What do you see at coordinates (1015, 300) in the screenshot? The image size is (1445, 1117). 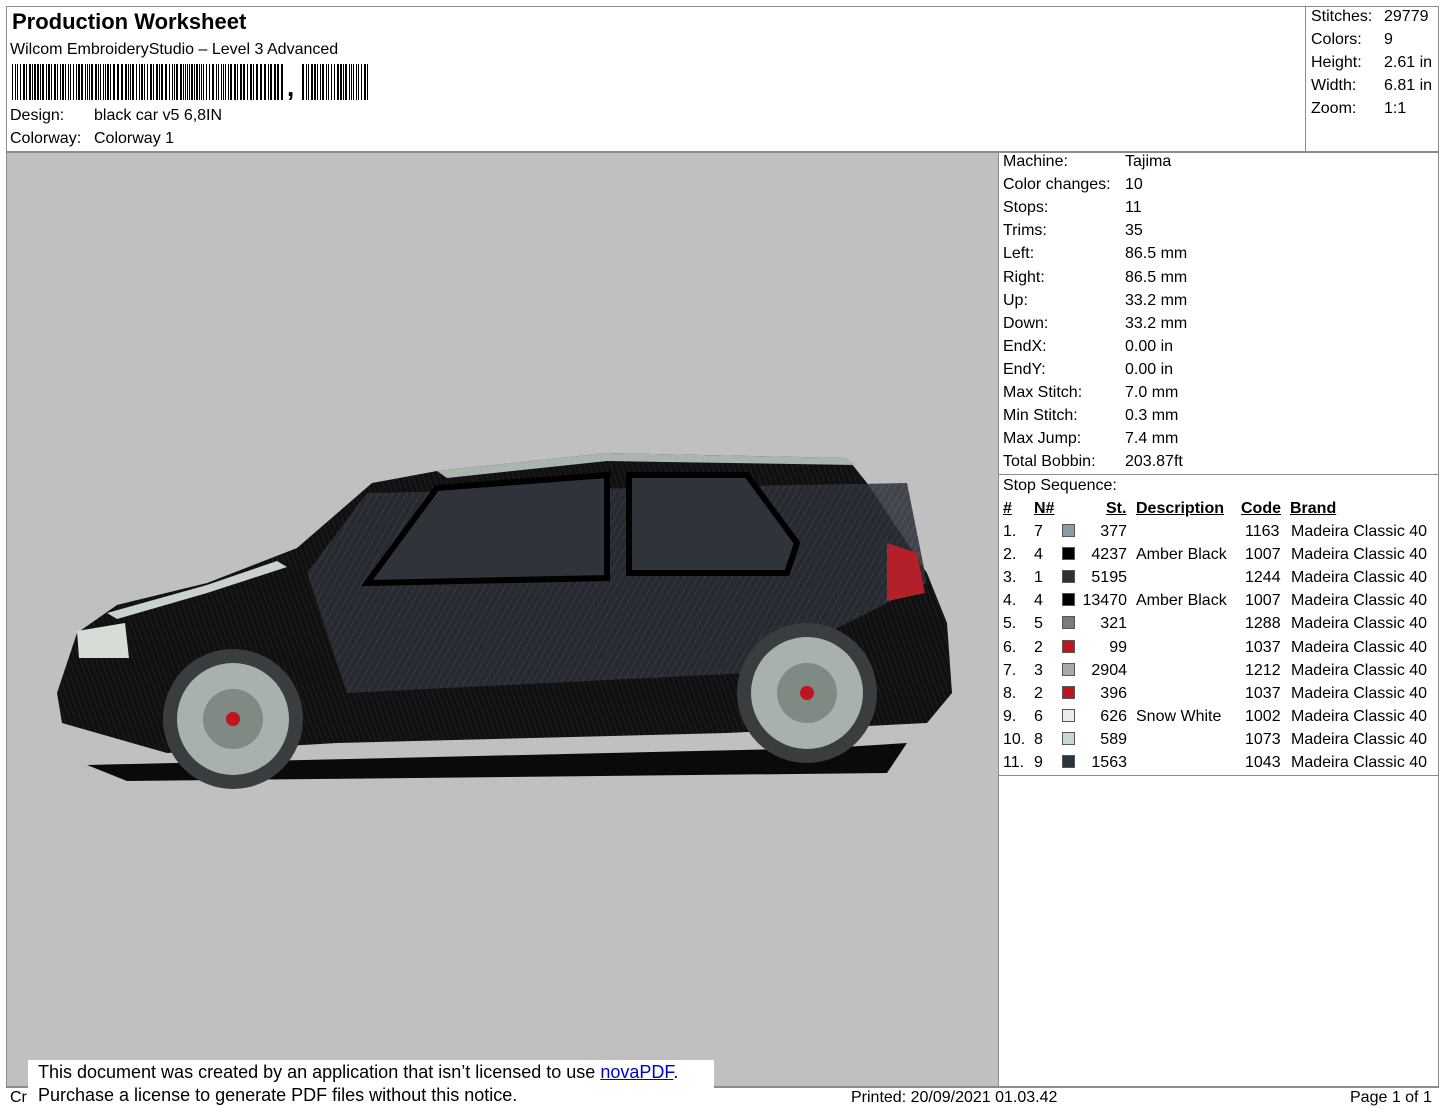 I see `machine-info-label: Up:` at bounding box center [1015, 300].